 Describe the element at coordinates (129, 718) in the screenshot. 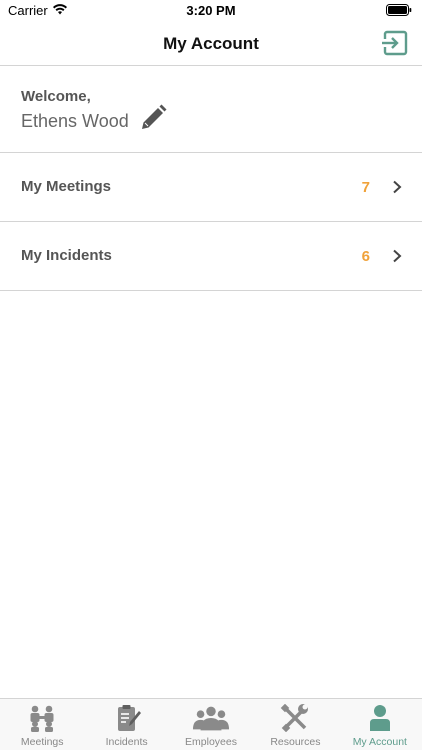

I see `clipboard-icon` at that location.